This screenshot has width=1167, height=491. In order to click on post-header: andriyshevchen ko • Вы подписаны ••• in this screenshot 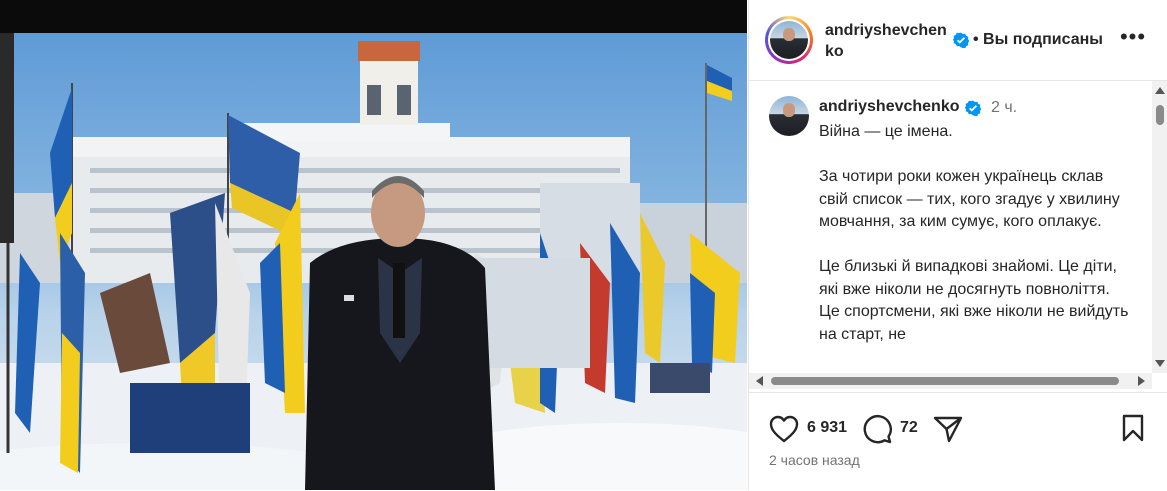, I will do `click(958, 40)`.